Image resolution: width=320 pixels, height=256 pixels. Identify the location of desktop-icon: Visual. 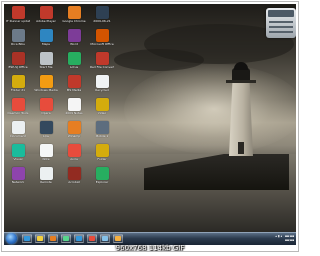
(18, 156).